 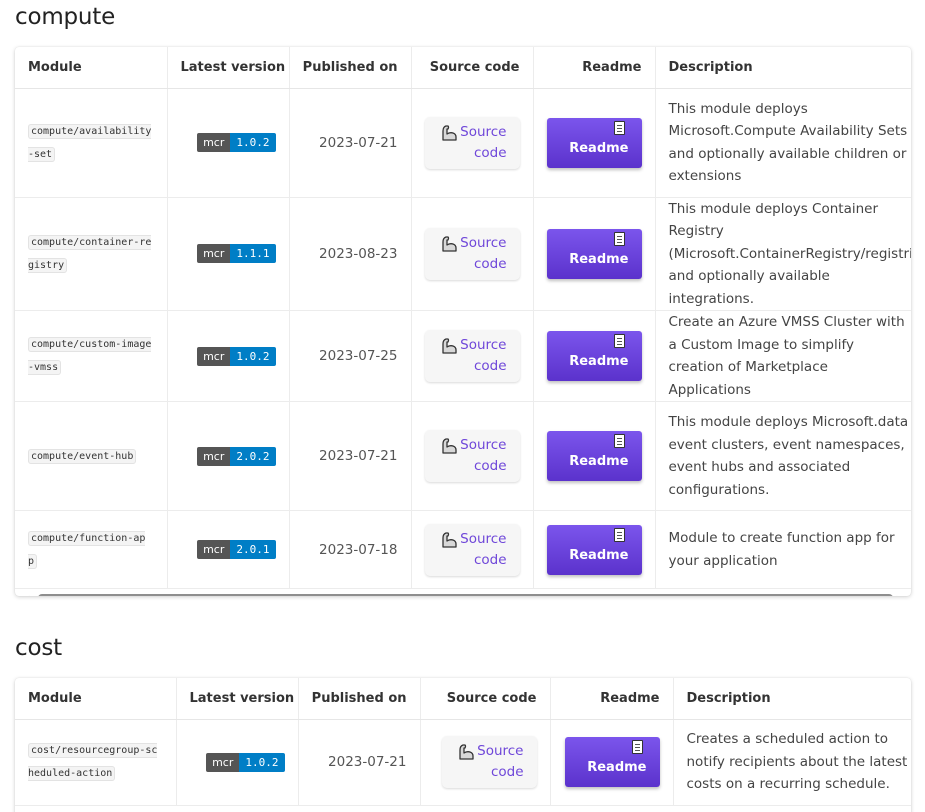 What do you see at coordinates (26, 595) in the screenshot?
I see `scroll-left-arrow-icon: ◀` at bounding box center [26, 595].